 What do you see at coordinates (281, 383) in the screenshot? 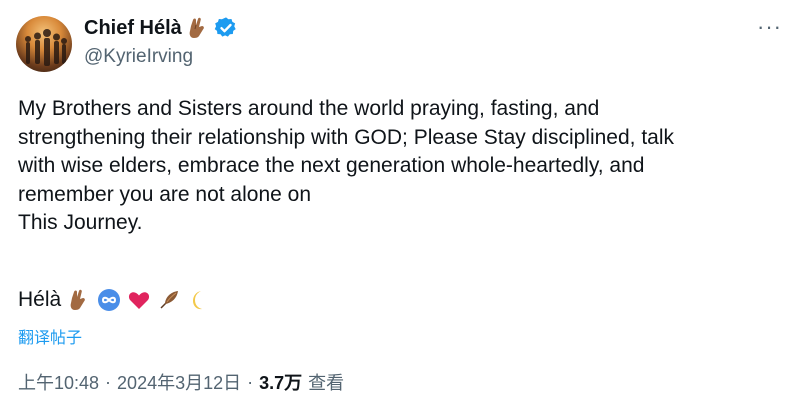
I see `views-count: 3.7万` at bounding box center [281, 383].